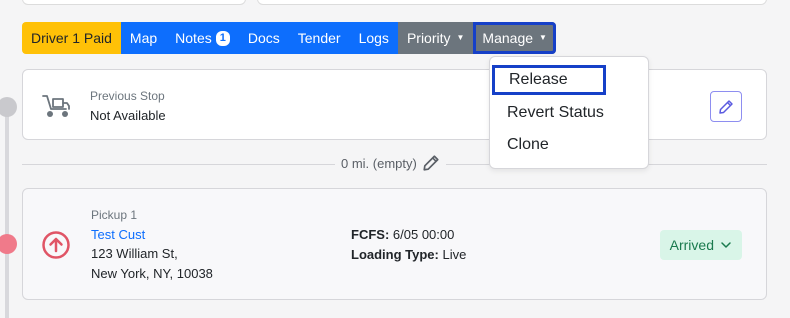 This screenshot has width=790, height=318. What do you see at coordinates (512, 2) in the screenshot?
I see `top-card-right` at bounding box center [512, 2].